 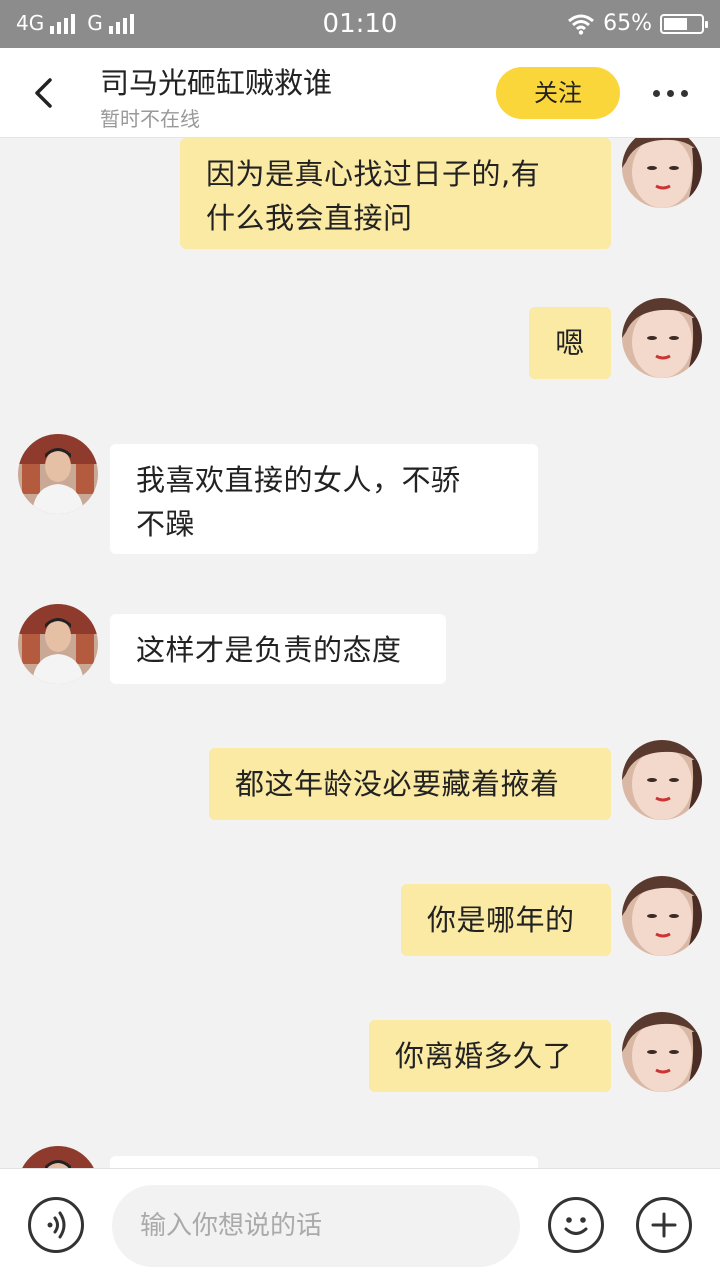 What do you see at coordinates (395, 193) in the screenshot?
I see `message-bubble-mine: 因为是真心找过日子的,有 什么我会直接问` at bounding box center [395, 193].